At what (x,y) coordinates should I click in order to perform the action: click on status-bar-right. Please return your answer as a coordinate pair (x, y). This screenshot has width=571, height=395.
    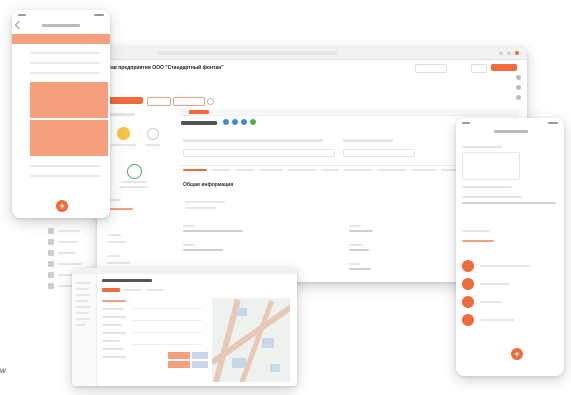
    Looking at the image, I should click on (510, 123).